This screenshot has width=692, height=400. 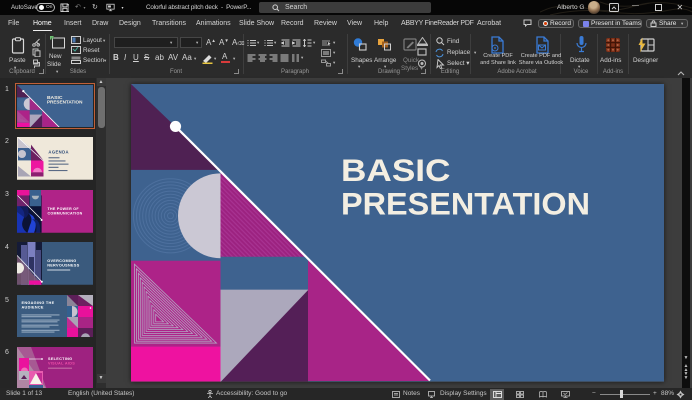 I want to click on svg-text: COMMUNICATION, so click(x=65, y=214).